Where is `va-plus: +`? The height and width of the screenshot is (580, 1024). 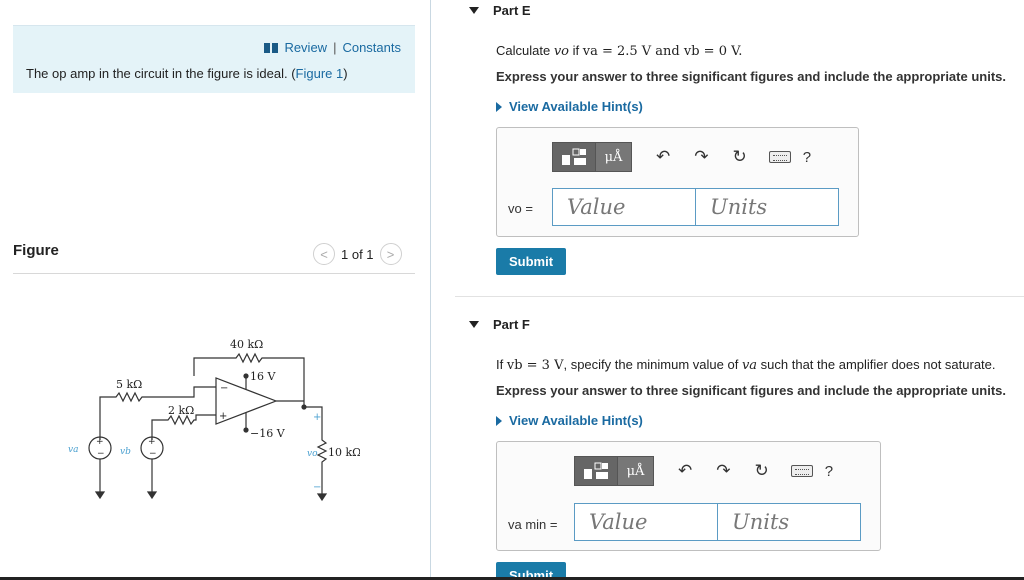
va-plus: + is located at coordinates (100, 442).